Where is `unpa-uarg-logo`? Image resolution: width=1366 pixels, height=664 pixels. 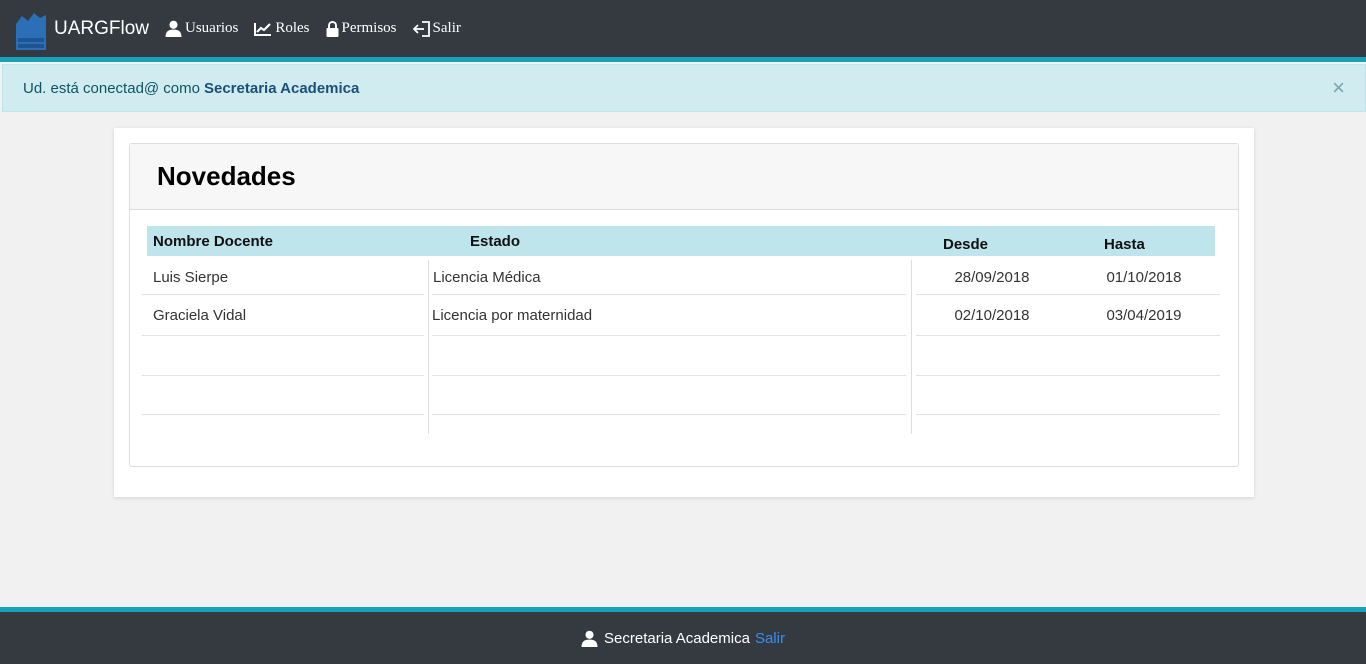 unpa-uarg-logo is located at coordinates (31, 31).